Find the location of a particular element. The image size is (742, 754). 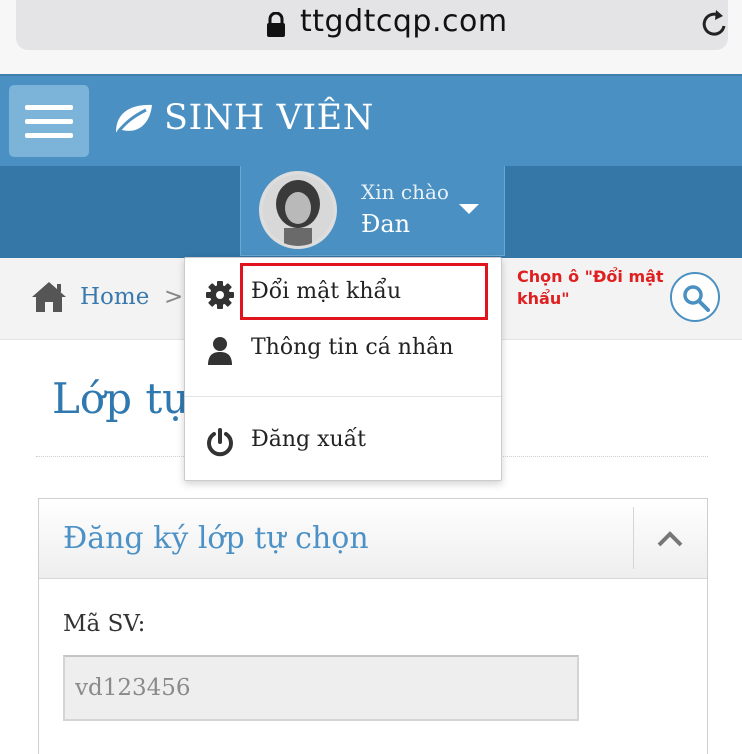

menu-item-label: Thông tin cá nhân is located at coordinates (352, 347).